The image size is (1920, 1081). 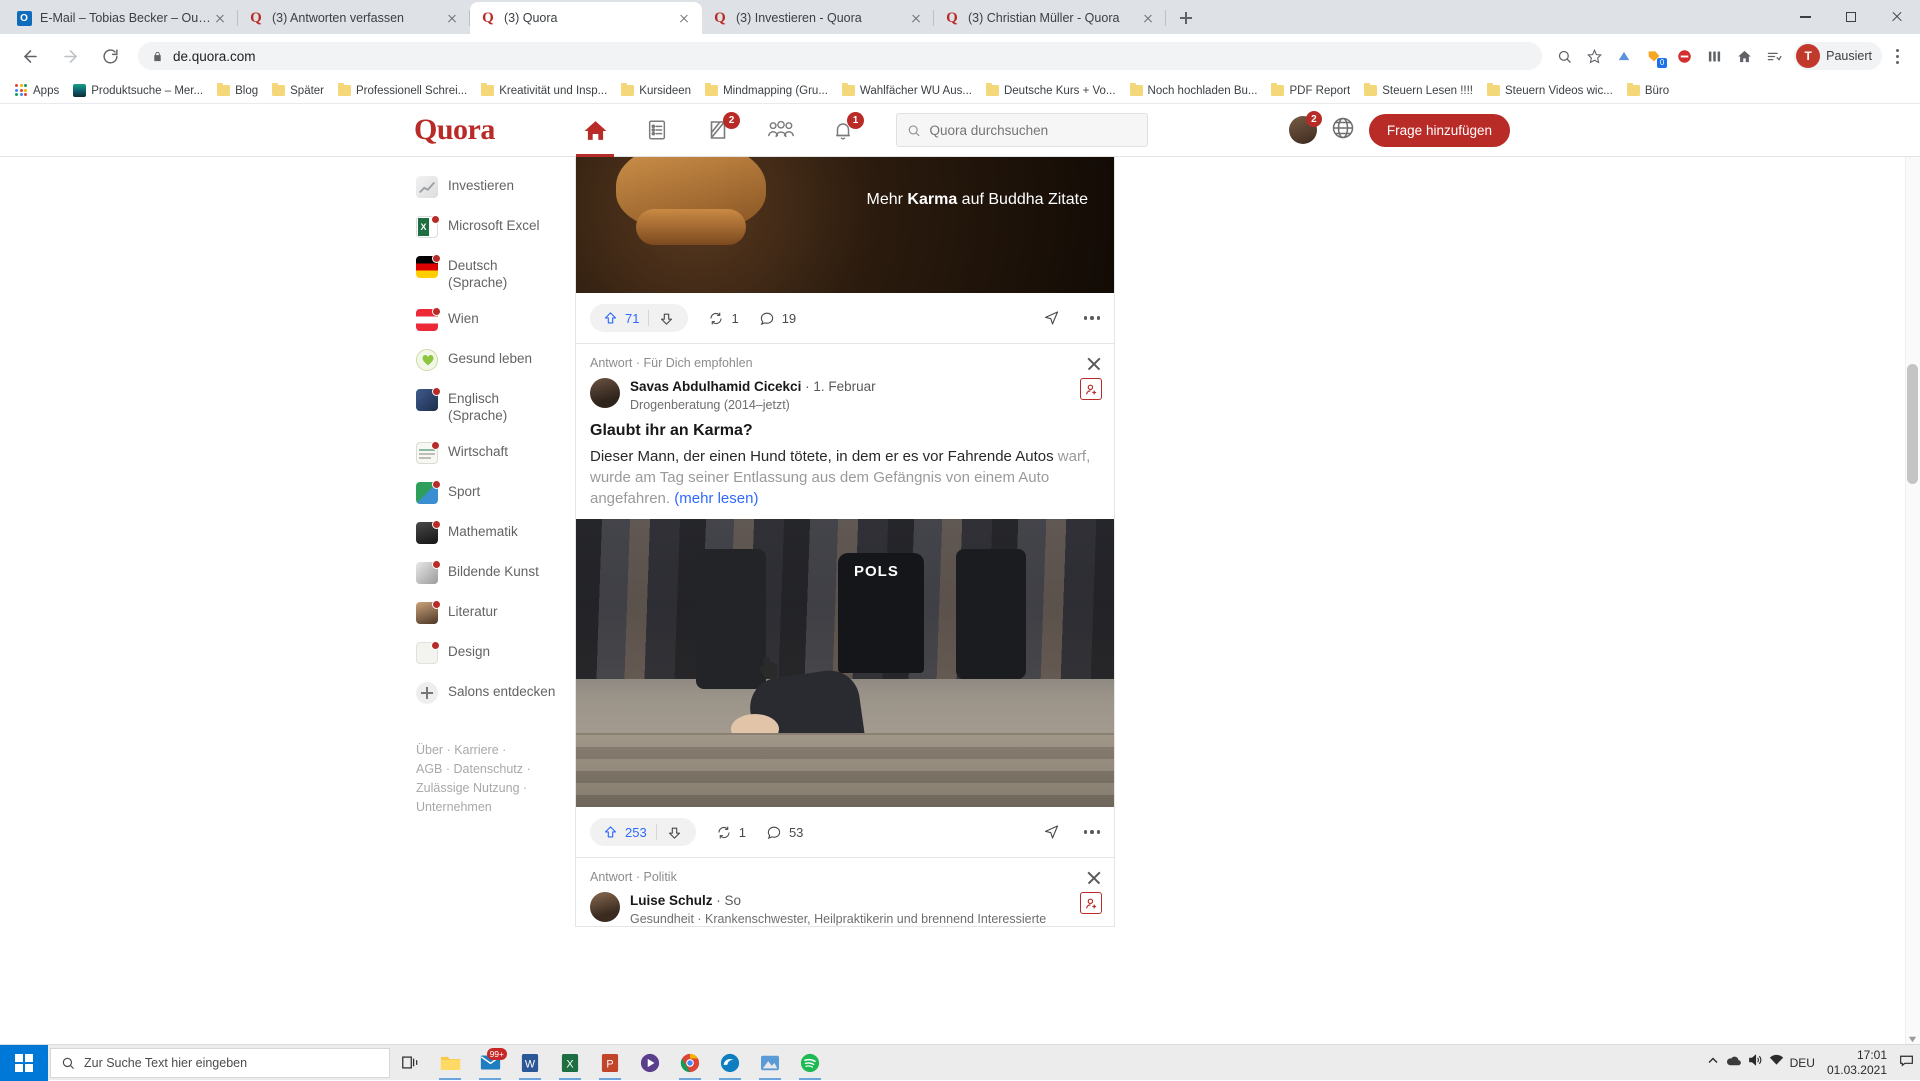 What do you see at coordinates (1744, 56) in the screenshot?
I see `home-icon` at bounding box center [1744, 56].